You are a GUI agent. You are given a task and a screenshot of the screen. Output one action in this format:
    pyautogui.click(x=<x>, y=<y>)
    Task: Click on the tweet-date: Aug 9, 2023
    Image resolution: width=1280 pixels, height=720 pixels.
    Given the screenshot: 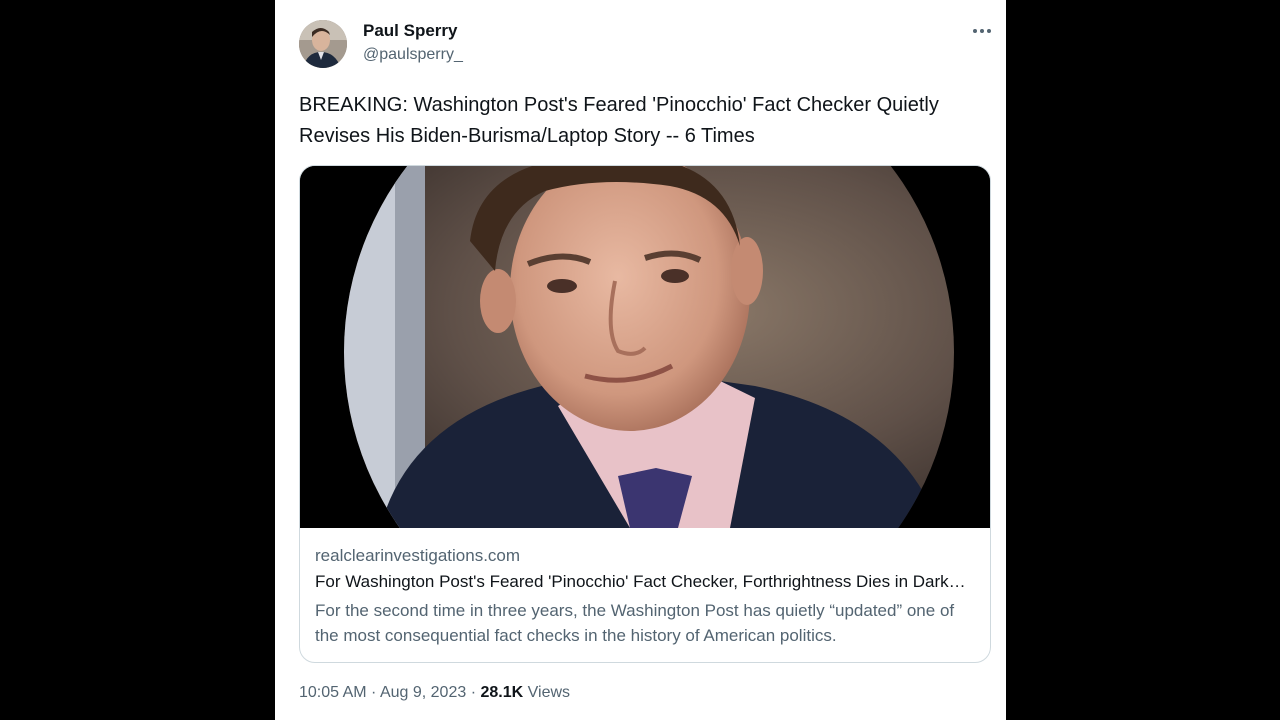 What is the action you would take?
    pyautogui.click(x=423, y=692)
    